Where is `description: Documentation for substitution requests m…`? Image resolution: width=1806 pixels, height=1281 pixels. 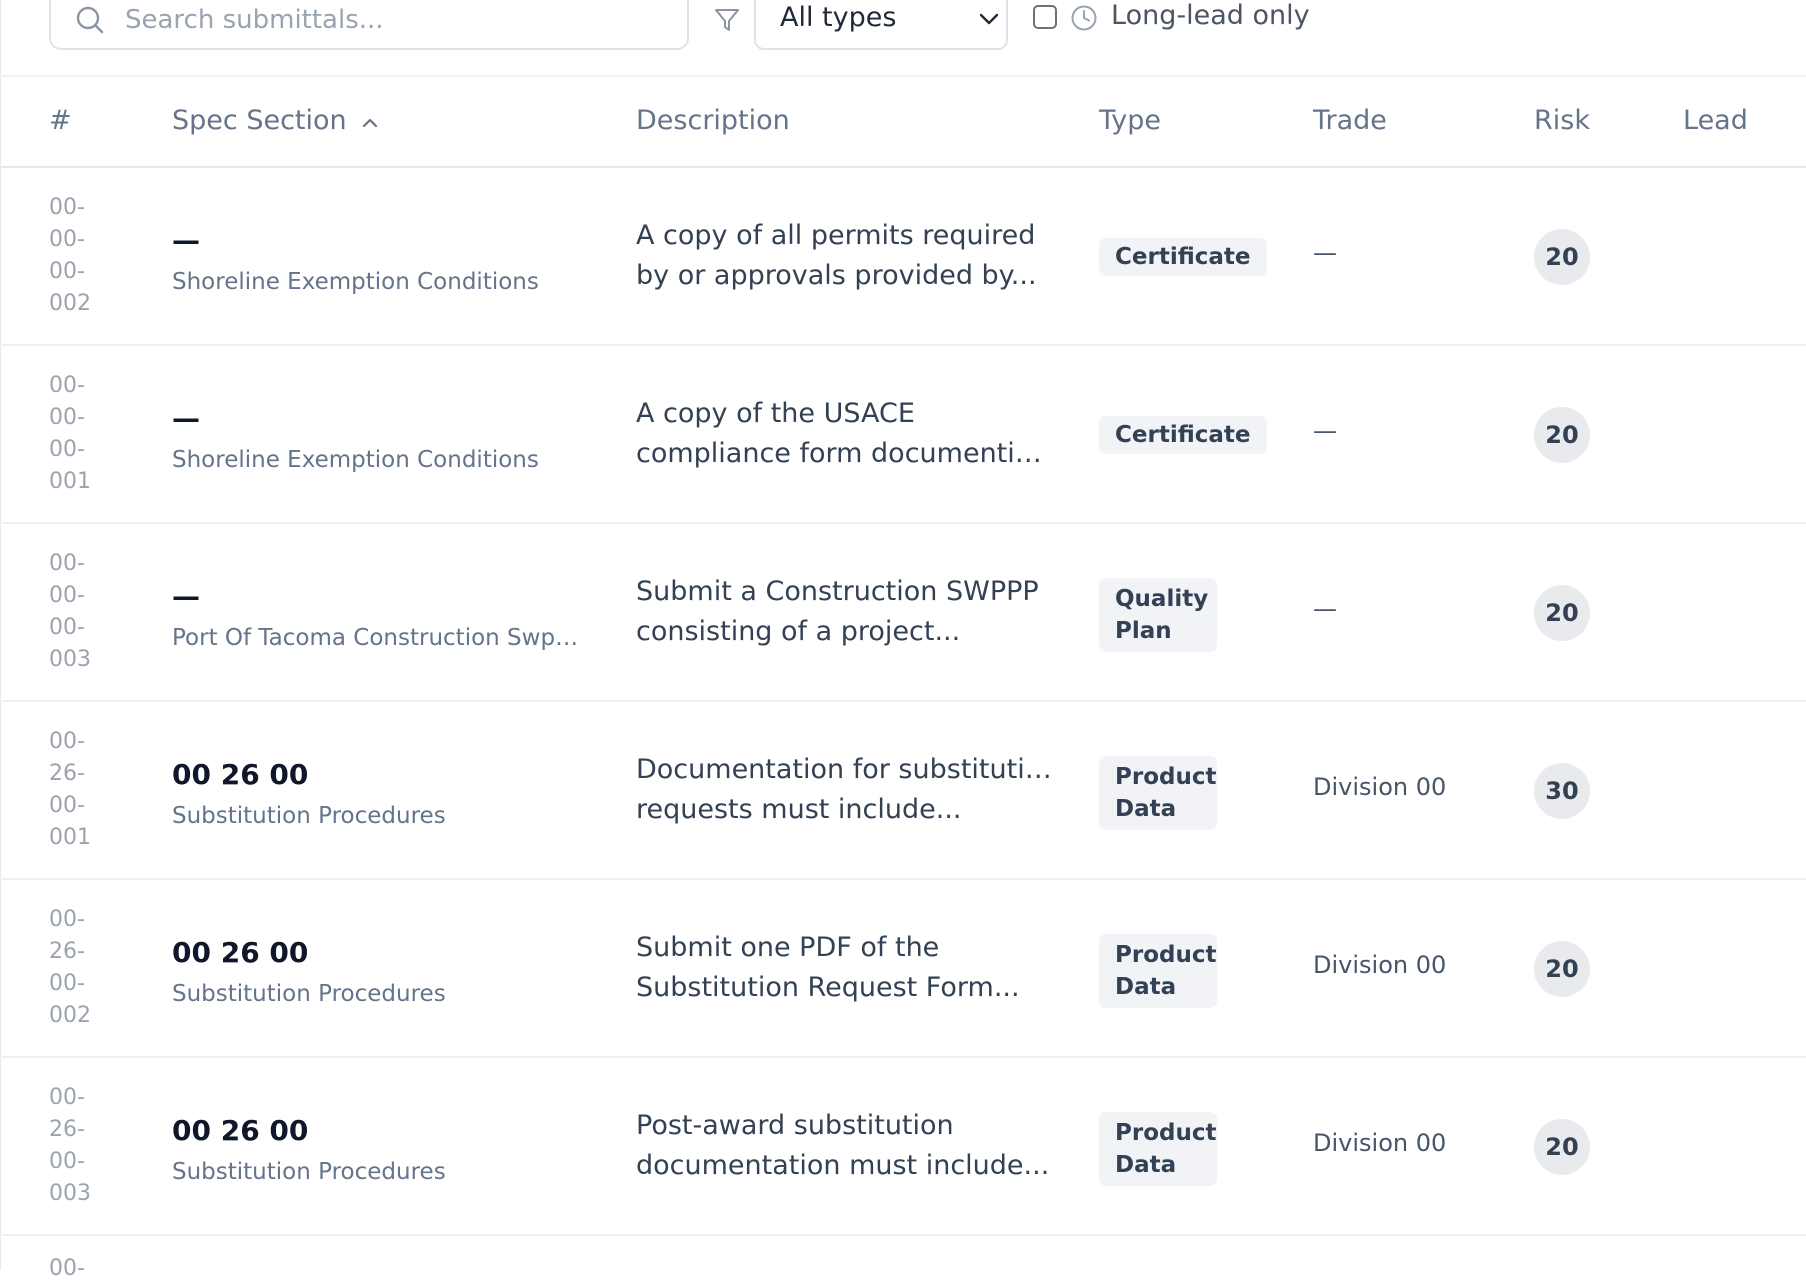
description: Documentation for substitution requests m… is located at coordinates (846, 789).